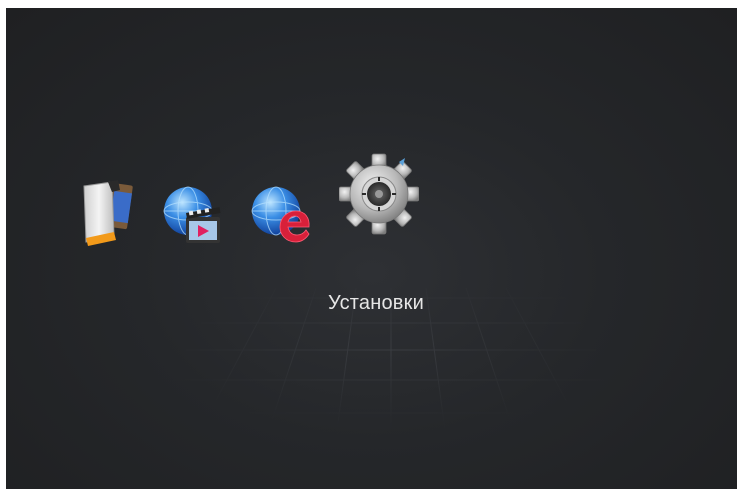 The height and width of the screenshot is (497, 739). I want to click on web-browser-button, so click(280, 215).